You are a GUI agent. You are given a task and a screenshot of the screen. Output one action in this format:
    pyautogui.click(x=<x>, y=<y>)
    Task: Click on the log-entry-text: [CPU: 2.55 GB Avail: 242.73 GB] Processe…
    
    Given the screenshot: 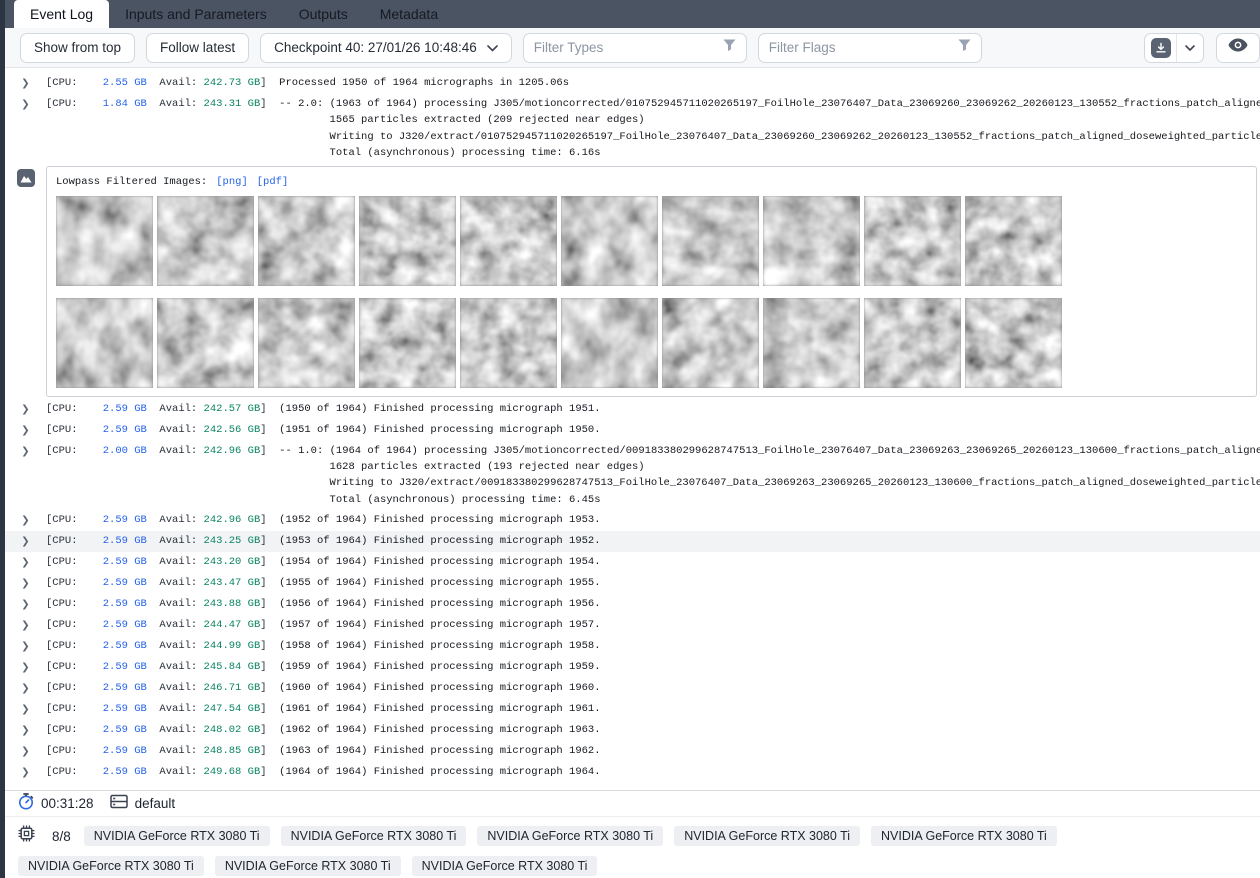 What is the action you would take?
    pyautogui.click(x=308, y=83)
    